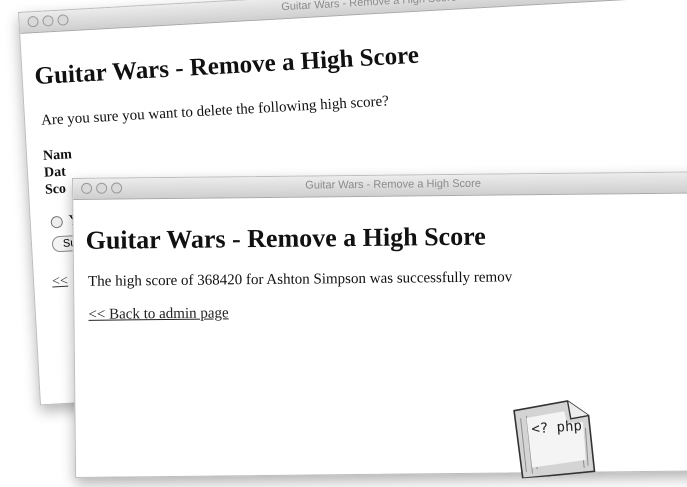 The width and height of the screenshot is (687, 487). I want to click on back-to-admin-link: << Back to admin page, so click(158, 314).